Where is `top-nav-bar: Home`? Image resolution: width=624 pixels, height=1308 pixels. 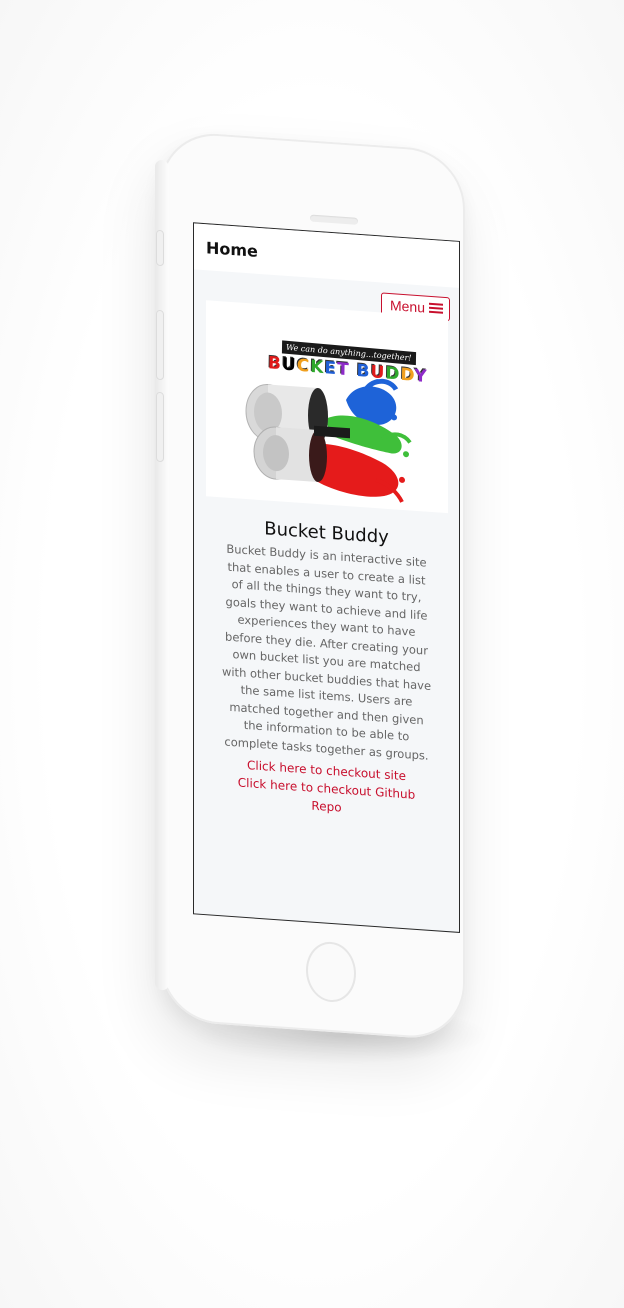
top-nav-bar: Home is located at coordinates (326, 255).